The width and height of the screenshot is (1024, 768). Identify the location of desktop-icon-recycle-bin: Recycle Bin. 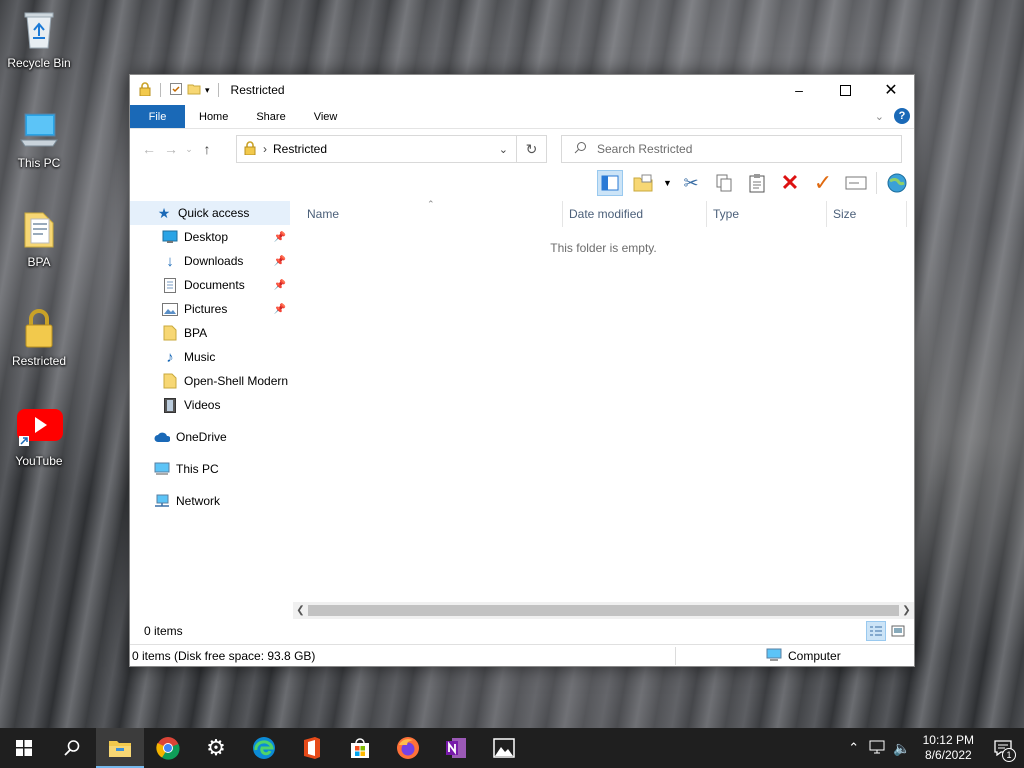
(39, 39).